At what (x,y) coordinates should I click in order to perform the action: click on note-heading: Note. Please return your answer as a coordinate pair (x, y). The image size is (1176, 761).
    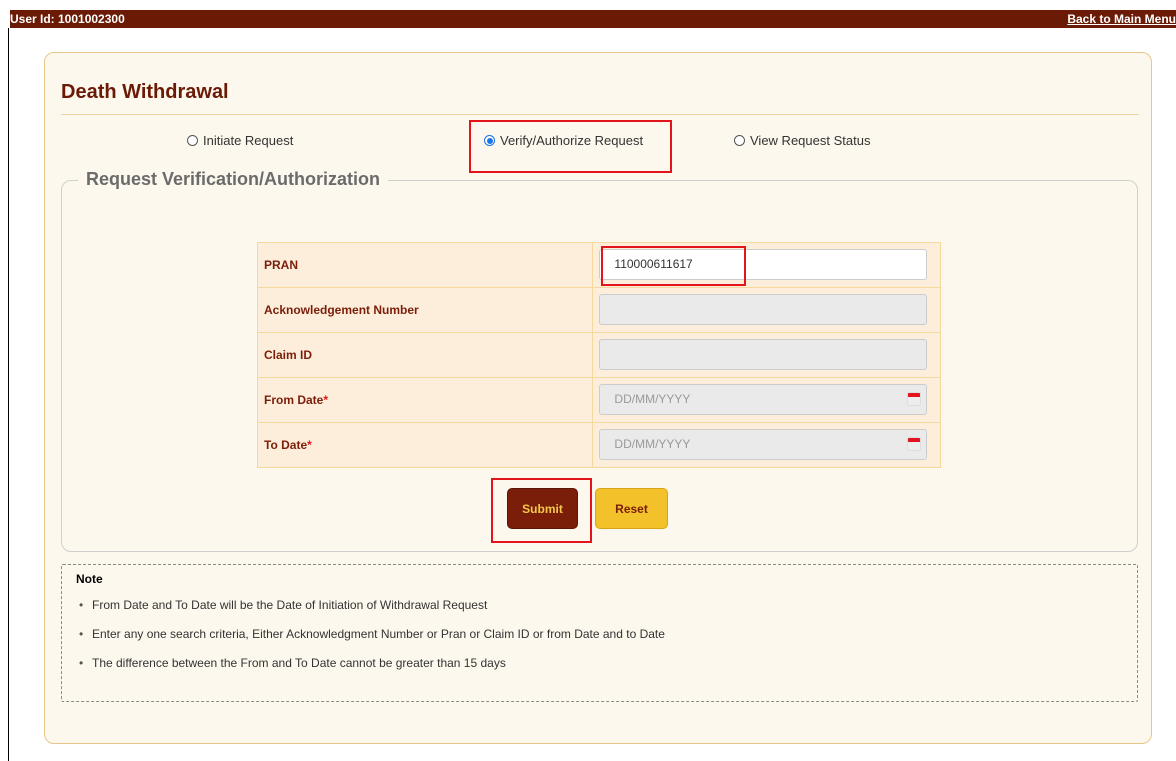
    Looking at the image, I should click on (89, 579).